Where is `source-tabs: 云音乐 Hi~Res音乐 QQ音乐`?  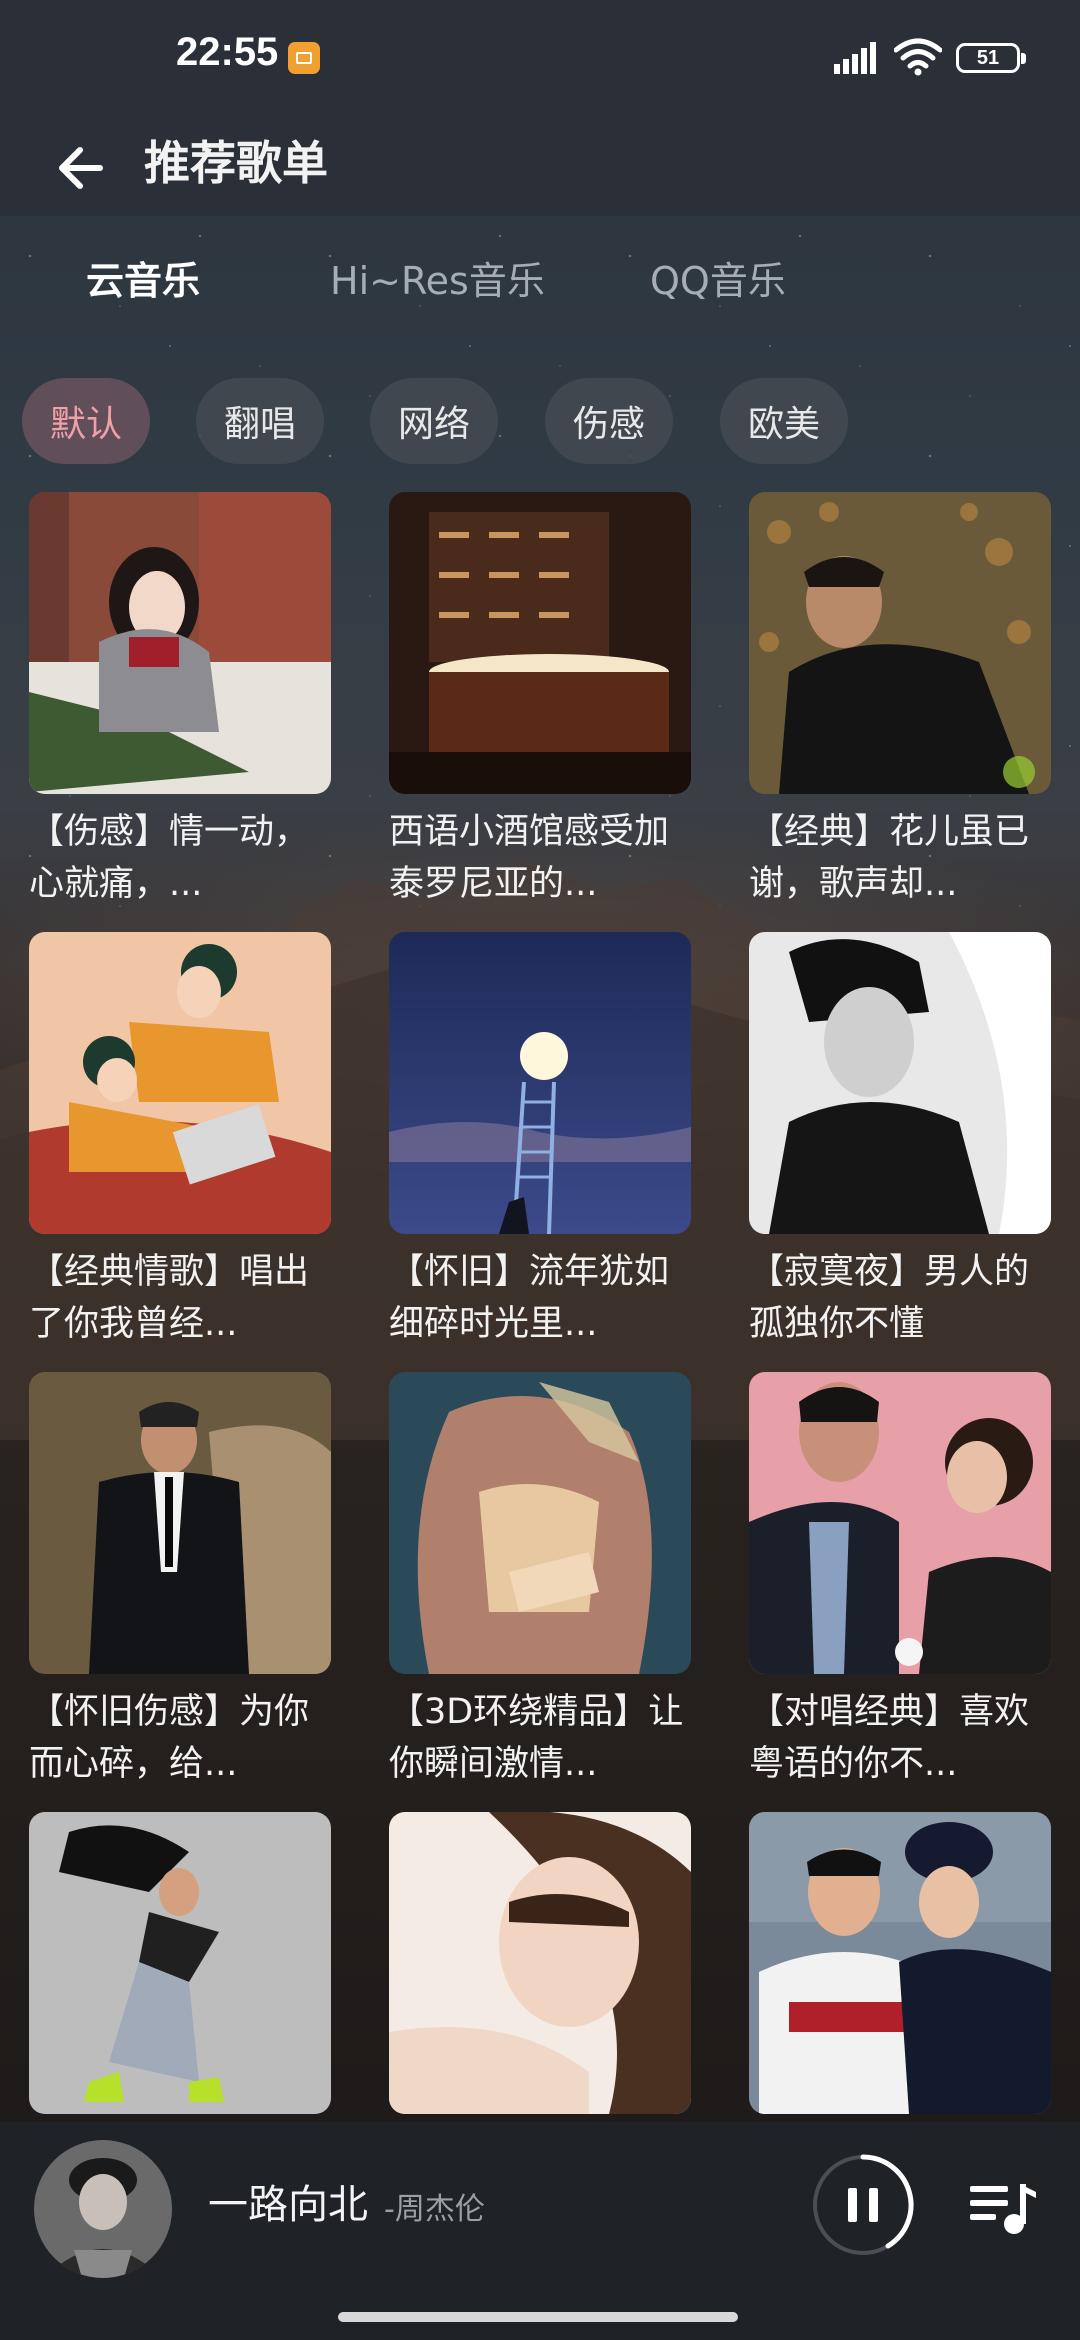 source-tabs: 云音乐 Hi~Res音乐 QQ音乐 is located at coordinates (540, 281).